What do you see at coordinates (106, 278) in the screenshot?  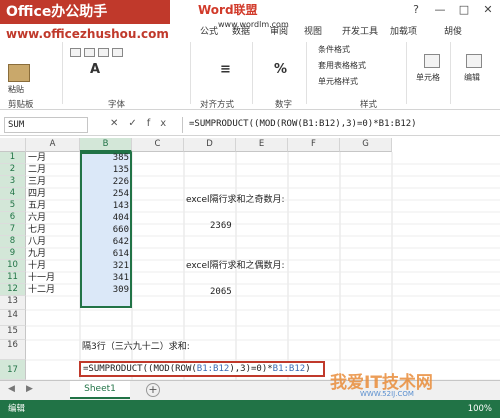 I see `cell-b11: 341` at bounding box center [106, 278].